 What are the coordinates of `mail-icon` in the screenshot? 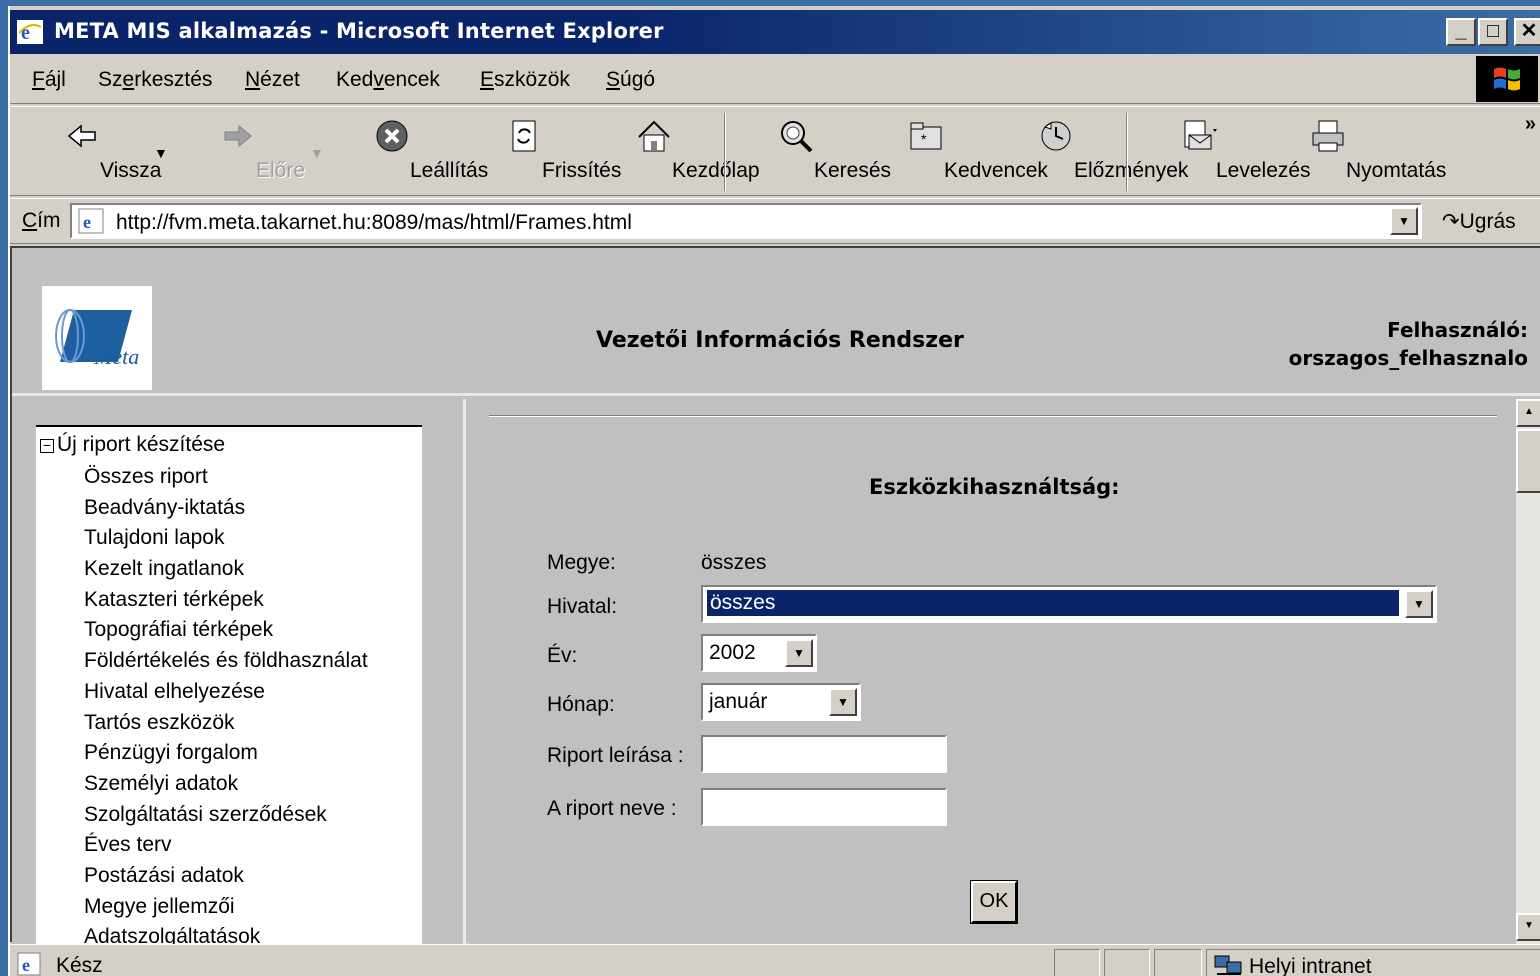 It's located at (1200, 135).